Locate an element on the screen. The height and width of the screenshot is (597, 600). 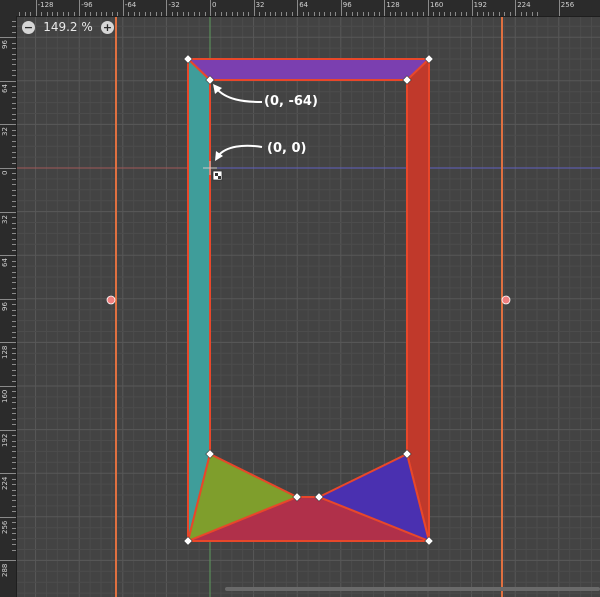
ruler-left-tick is located at coordinates (8, 561).